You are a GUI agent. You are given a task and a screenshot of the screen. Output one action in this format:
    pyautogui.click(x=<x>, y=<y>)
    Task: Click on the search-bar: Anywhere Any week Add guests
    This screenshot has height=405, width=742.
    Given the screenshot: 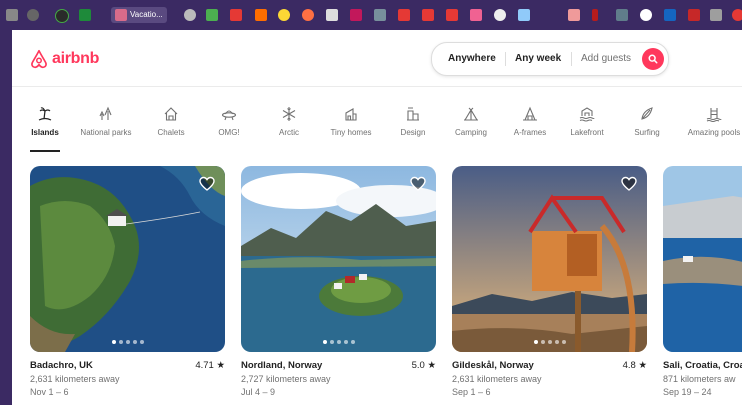 What is the action you would take?
    pyautogui.click(x=550, y=59)
    